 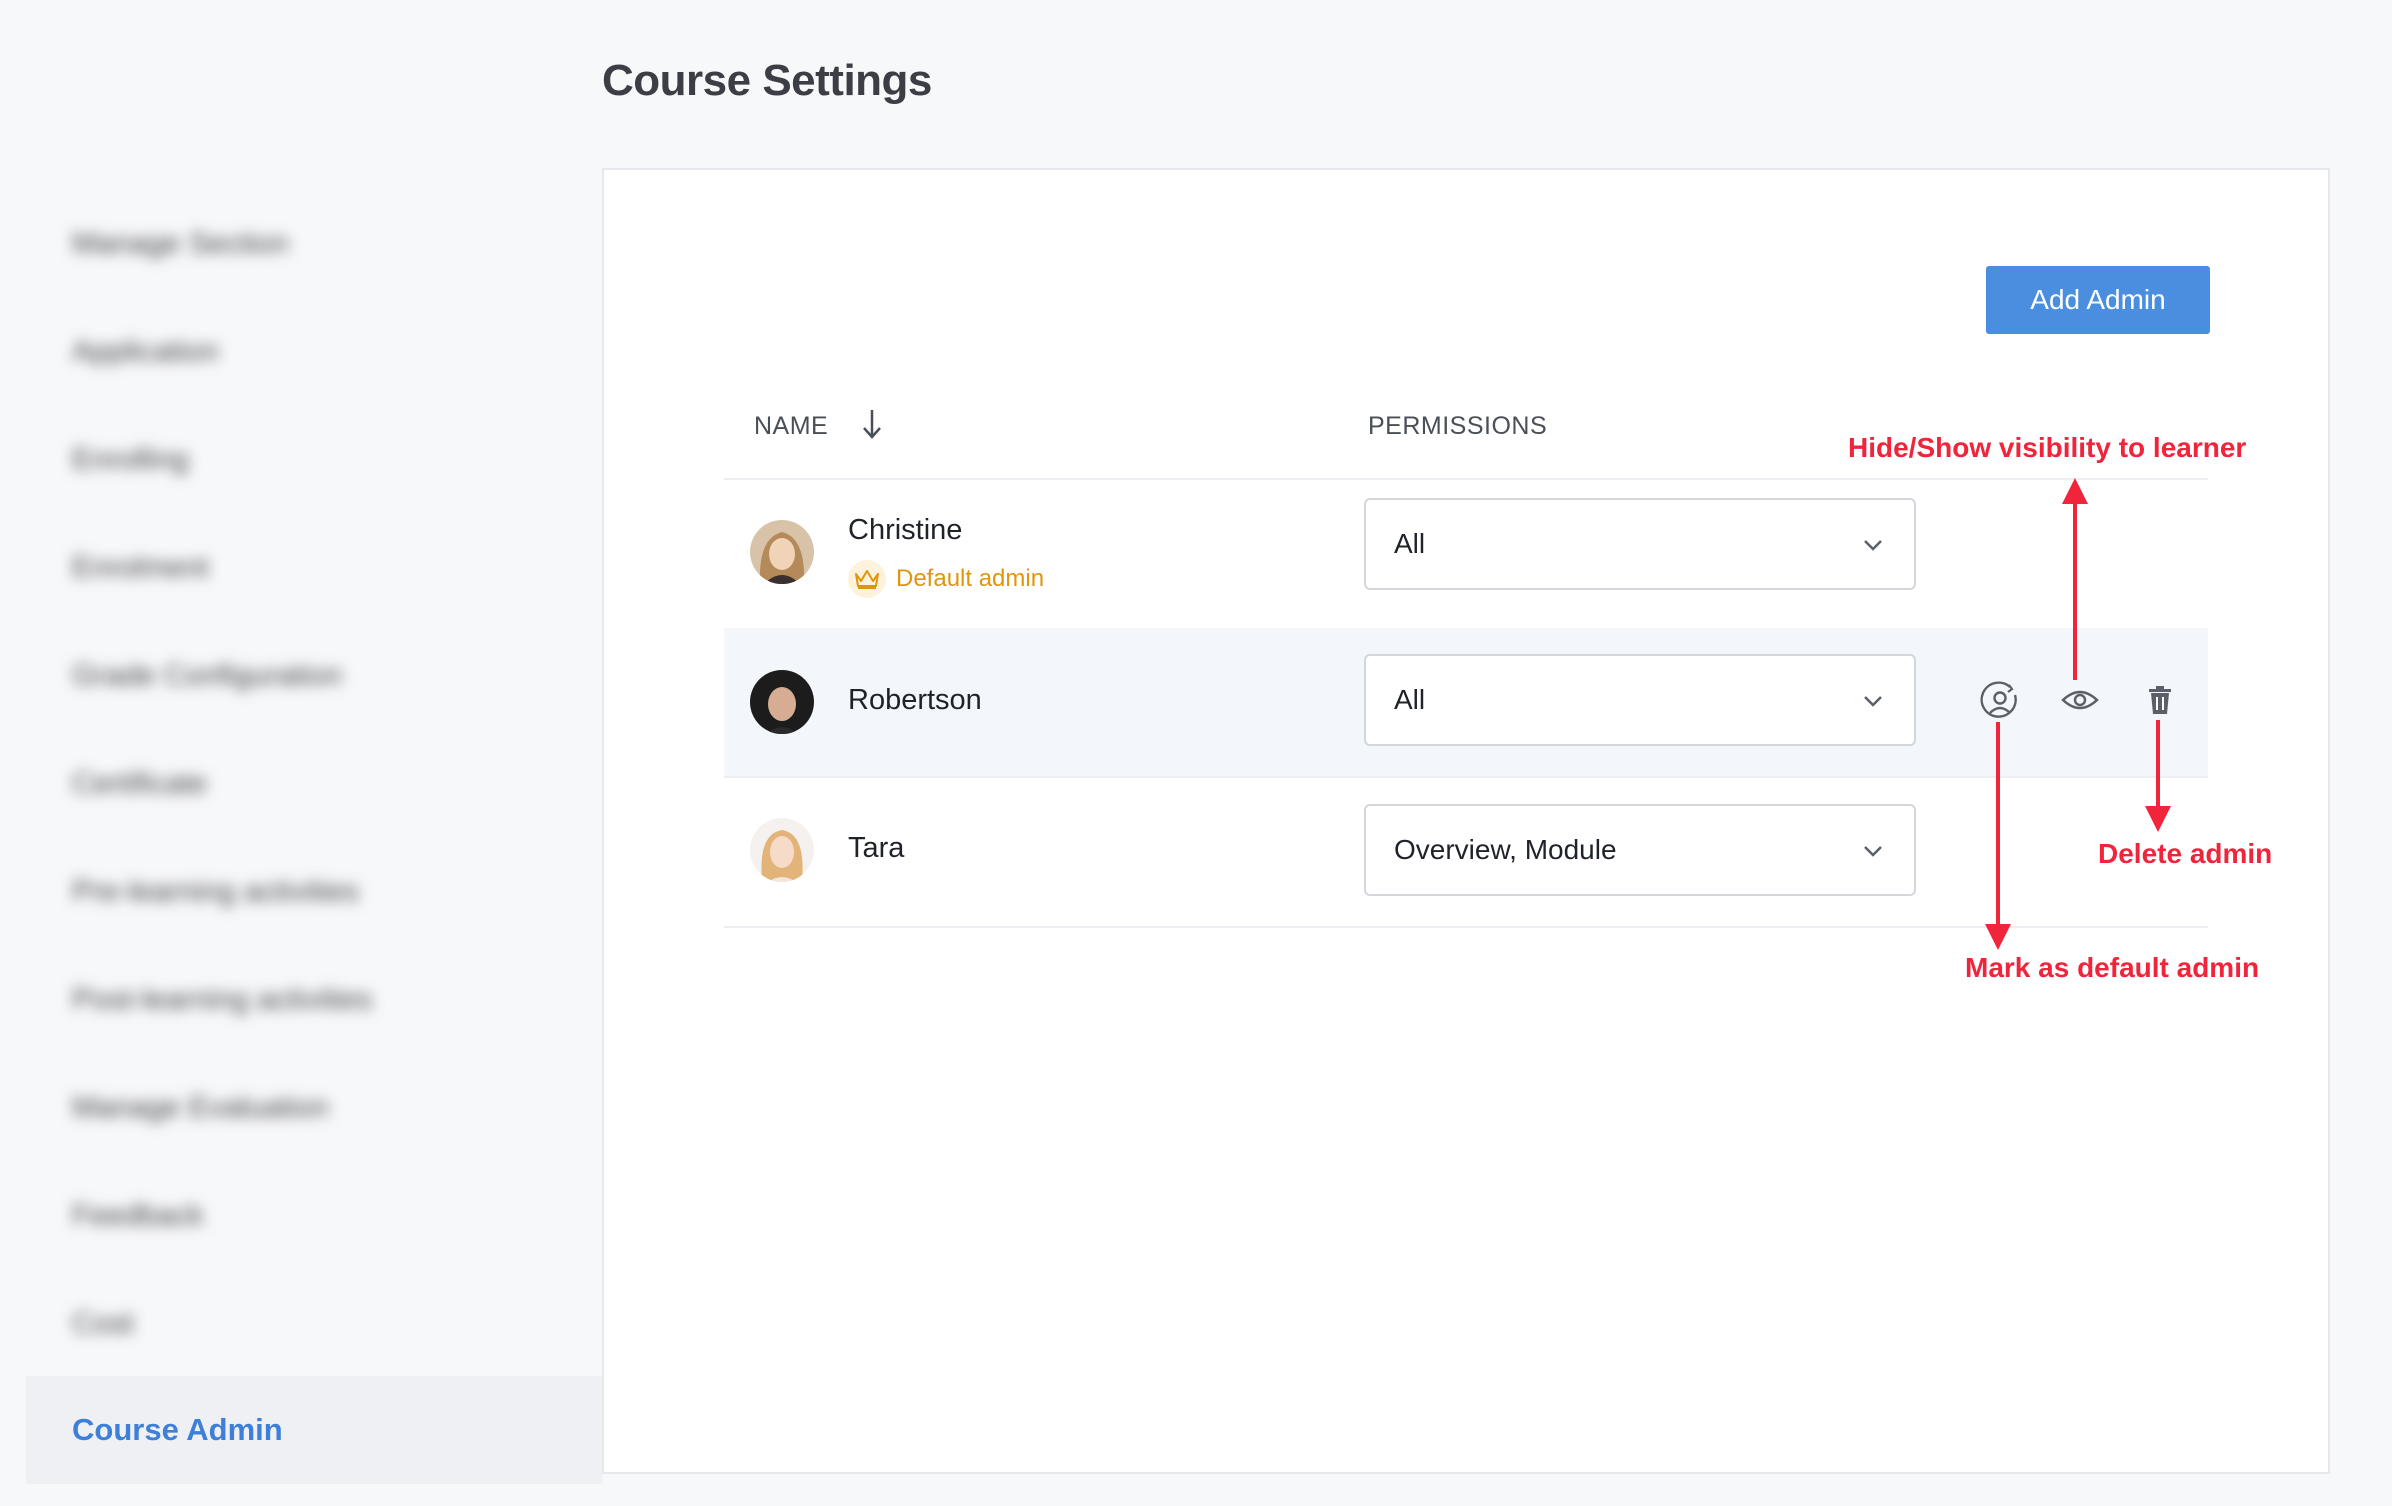 I want to click on sidebar-item-label: Post-learning activities, so click(x=222, y=999).